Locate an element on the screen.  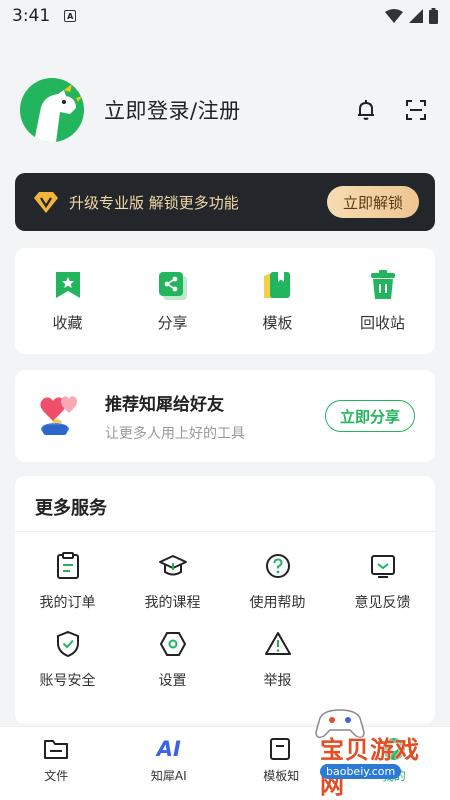
quick-actions-card: 收藏 分享 模板 回收站 is located at coordinates (225, 301).